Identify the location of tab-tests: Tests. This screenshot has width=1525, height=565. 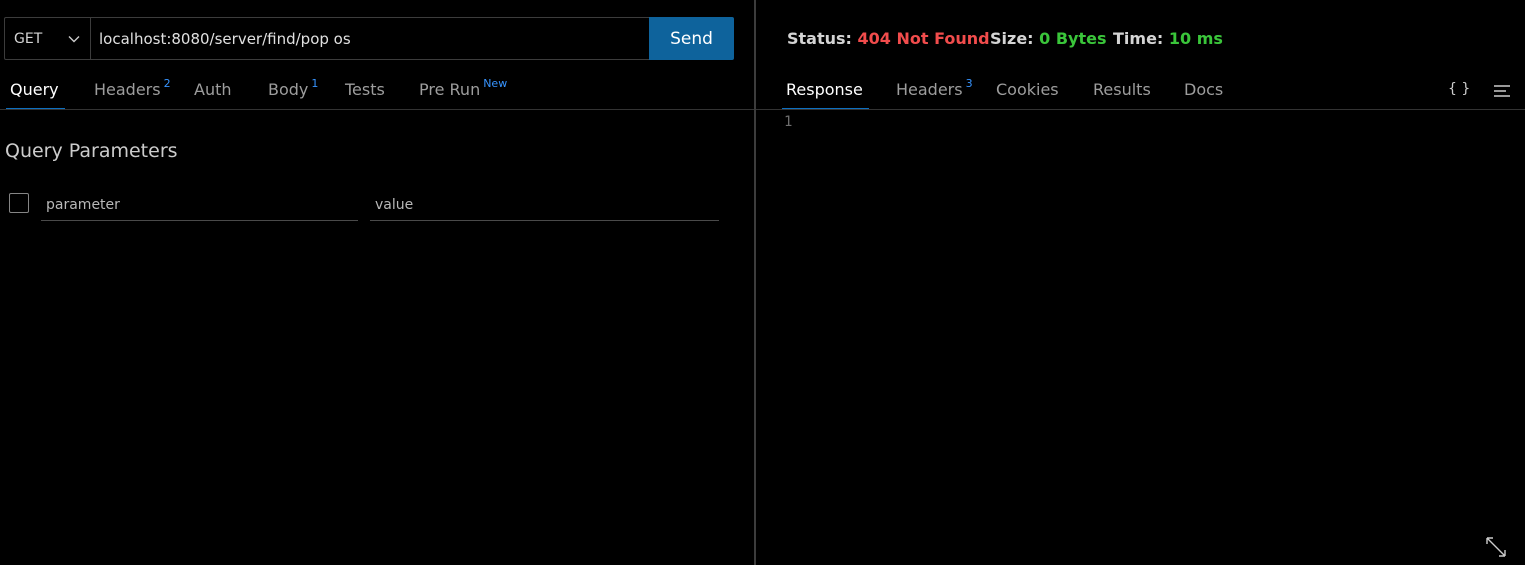
(365, 89).